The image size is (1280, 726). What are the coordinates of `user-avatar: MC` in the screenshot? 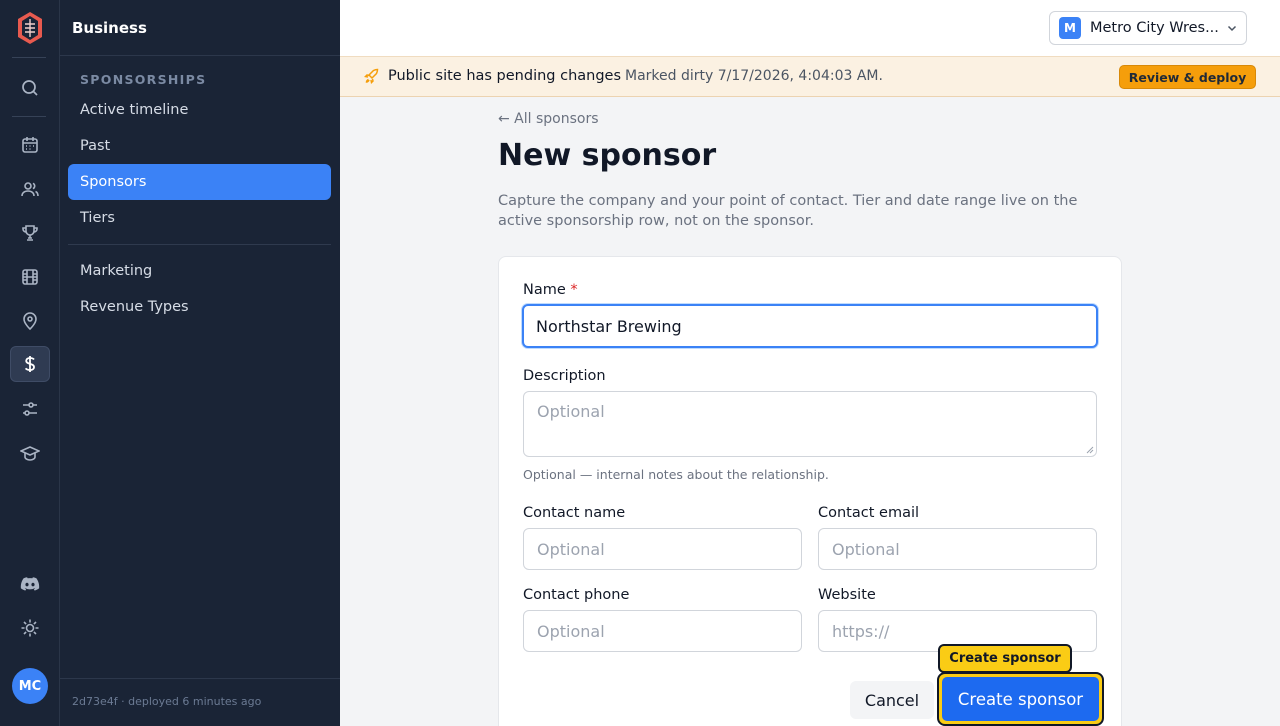 It's located at (30, 686).